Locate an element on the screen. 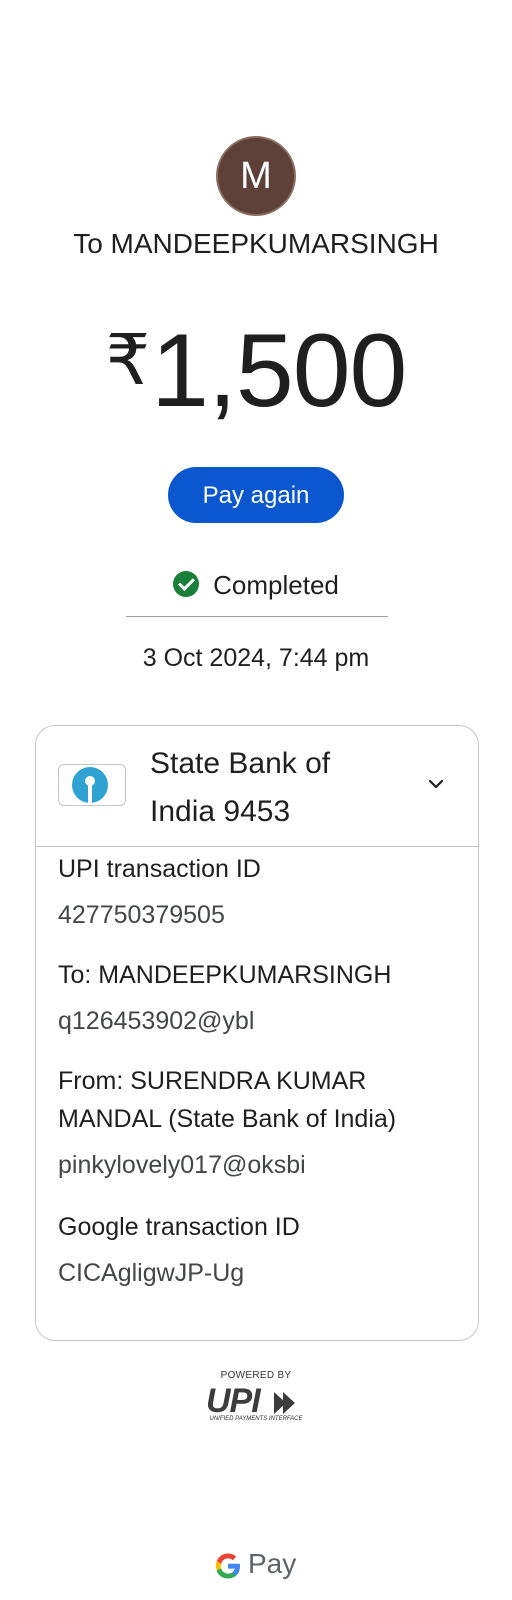 This screenshot has width=512, height=1600. google-g-icon is located at coordinates (227, 1566).